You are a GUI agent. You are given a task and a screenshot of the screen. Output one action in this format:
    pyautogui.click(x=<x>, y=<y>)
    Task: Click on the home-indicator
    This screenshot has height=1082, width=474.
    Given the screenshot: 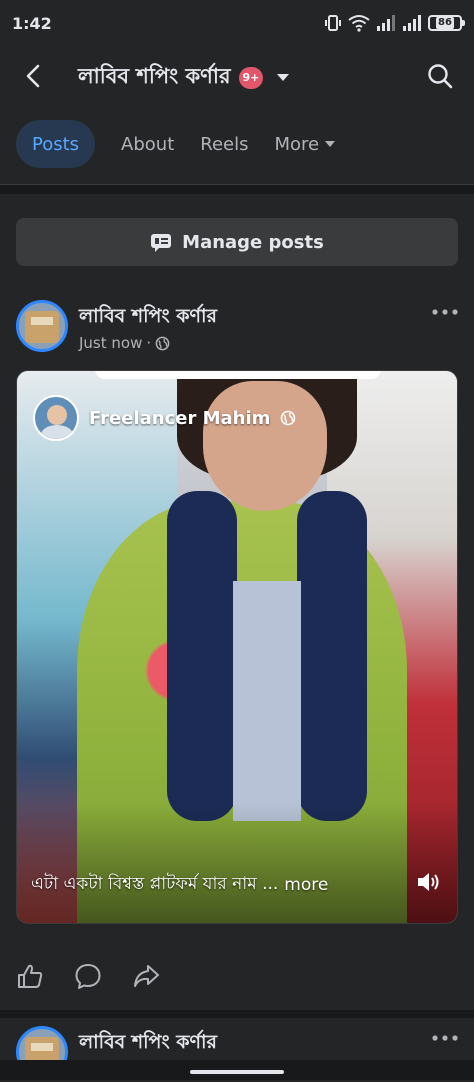 What is the action you would take?
    pyautogui.click(x=237, y=1072)
    